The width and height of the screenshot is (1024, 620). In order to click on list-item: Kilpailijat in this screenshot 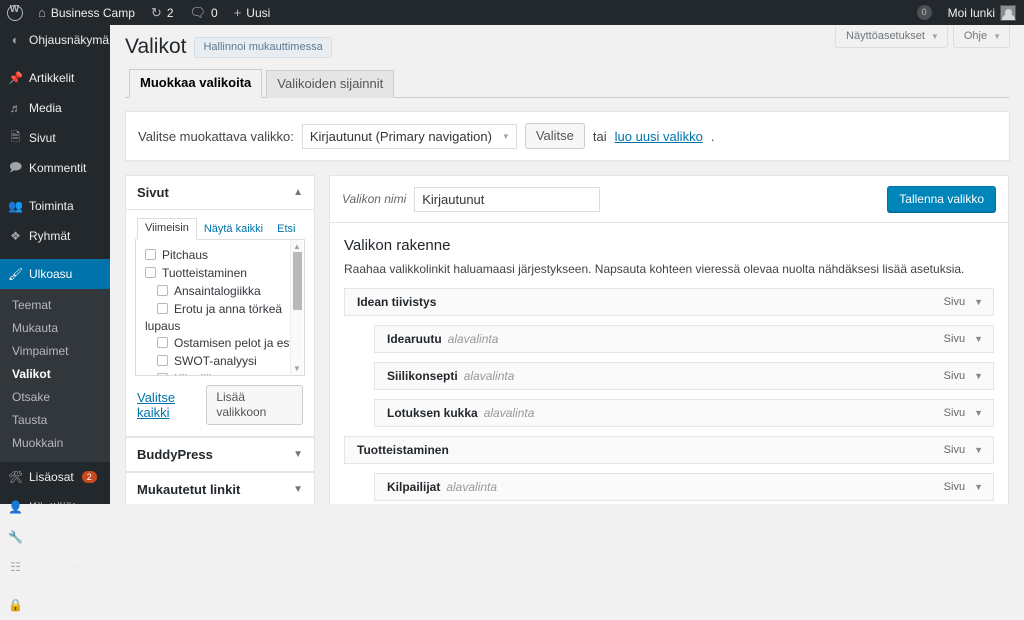, I will do `click(220, 372)`.